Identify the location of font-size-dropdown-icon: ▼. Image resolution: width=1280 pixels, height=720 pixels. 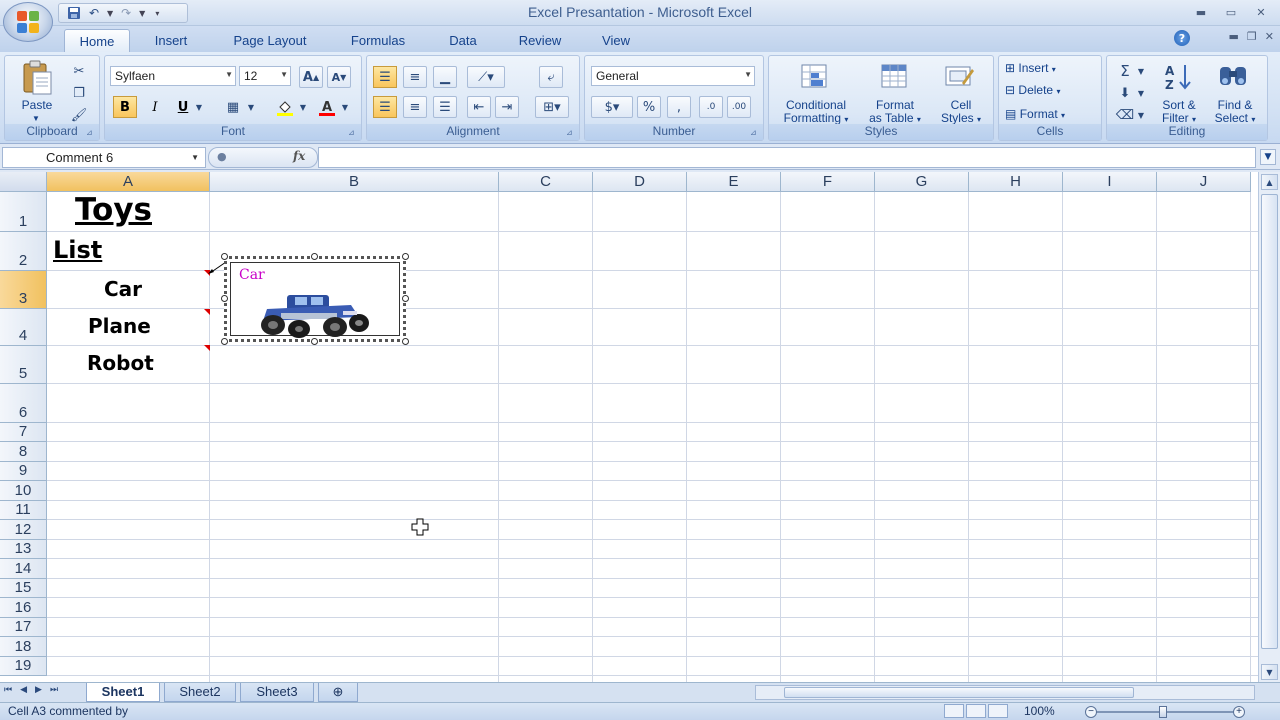
(284, 74).